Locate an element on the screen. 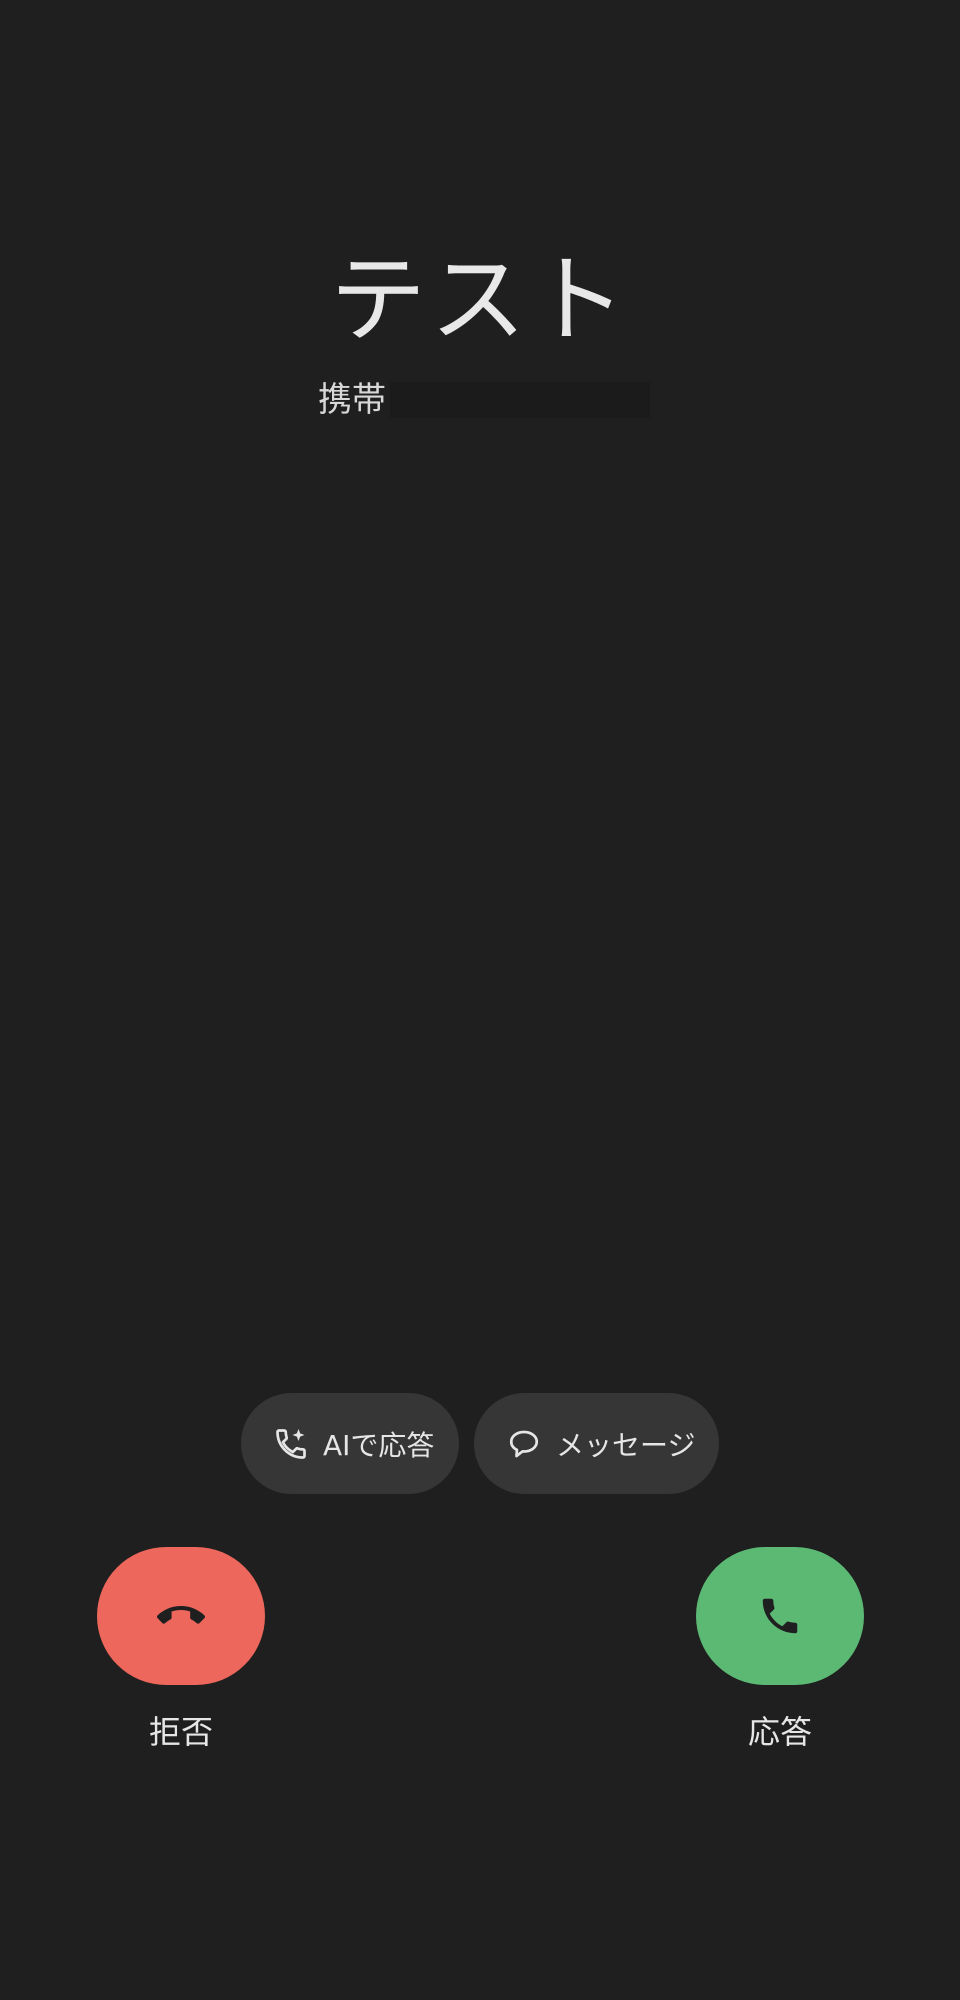 This screenshot has width=960, height=2000. phone-sparkle-icon is located at coordinates (291, 1443).